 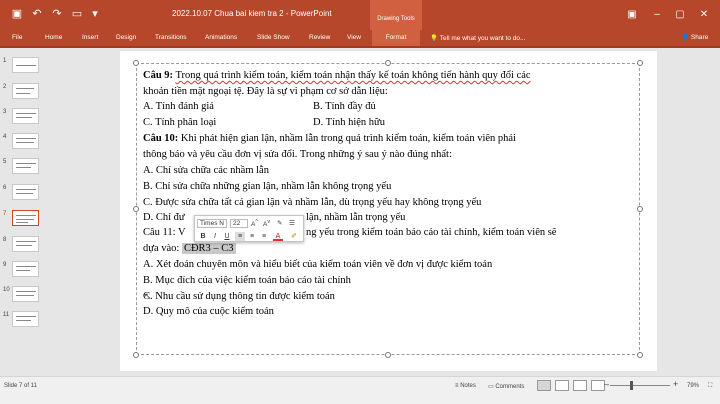 I want to click on thumb-number: 4, so click(x=5, y=137).